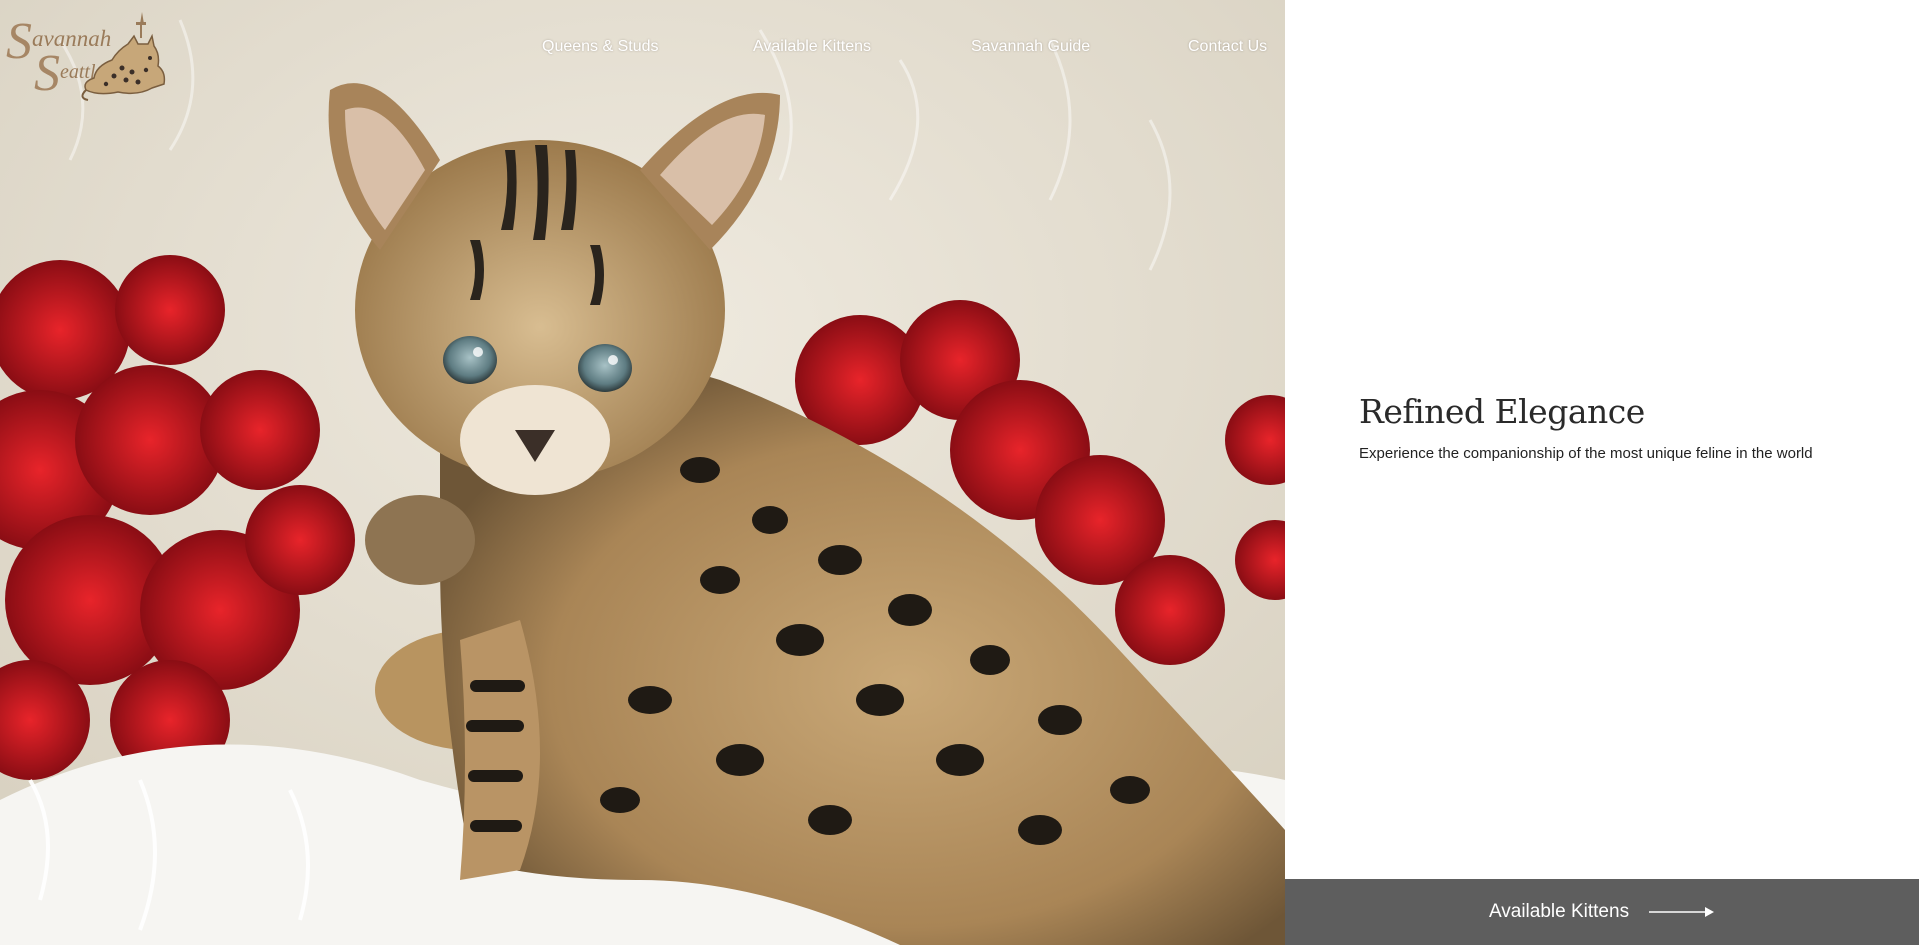  Describe the element at coordinates (1559, 911) in the screenshot. I see `cta-label: Available Kittens` at that location.